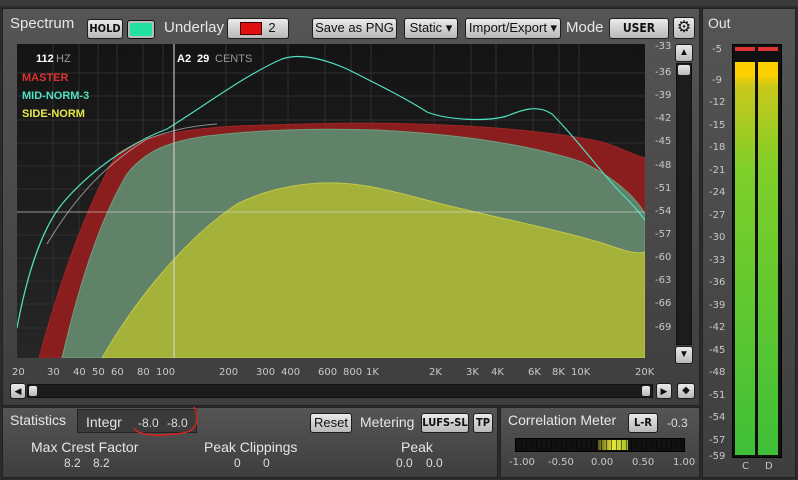 The image size is (798, 480). I want to click on out-scale-tick: -42, so click(717, 327).